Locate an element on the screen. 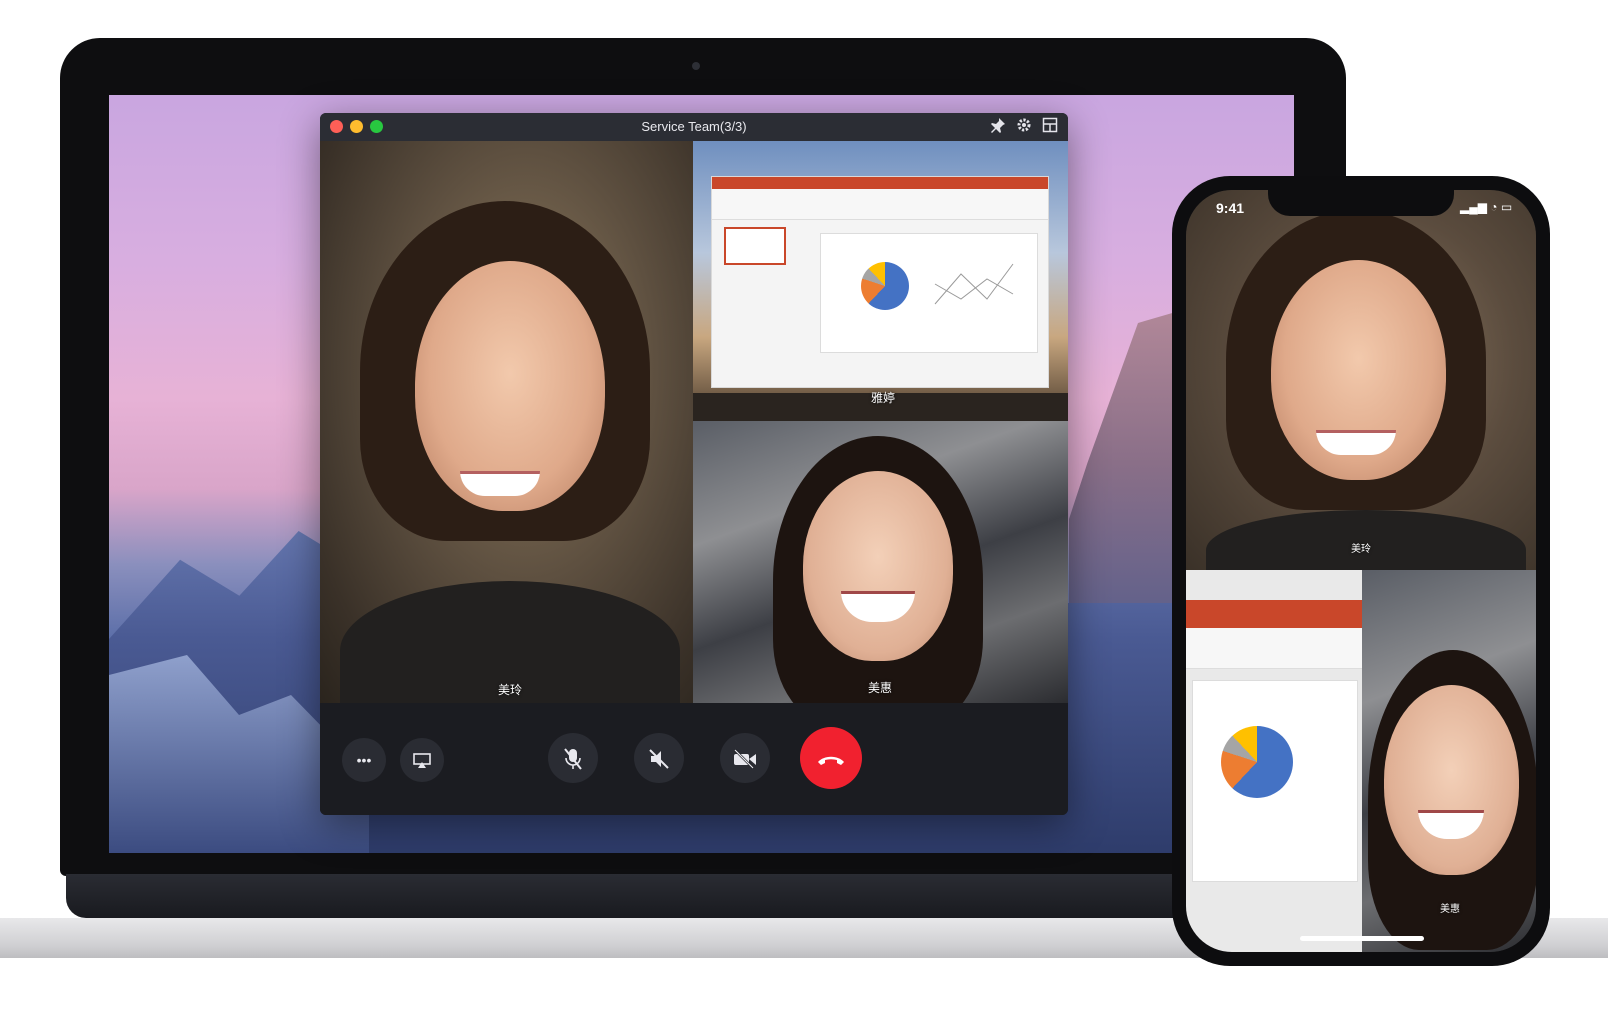 The height and width of the screenshot is (1022, 1608). end-call-icon is located at coordinates (831, 758).